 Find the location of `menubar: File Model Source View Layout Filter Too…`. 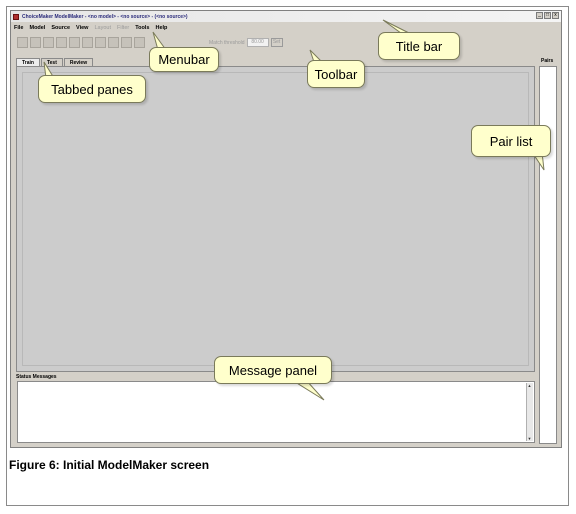

menubar: File Model Source View Layout Filter Too… is located at coordinates (286, 28).